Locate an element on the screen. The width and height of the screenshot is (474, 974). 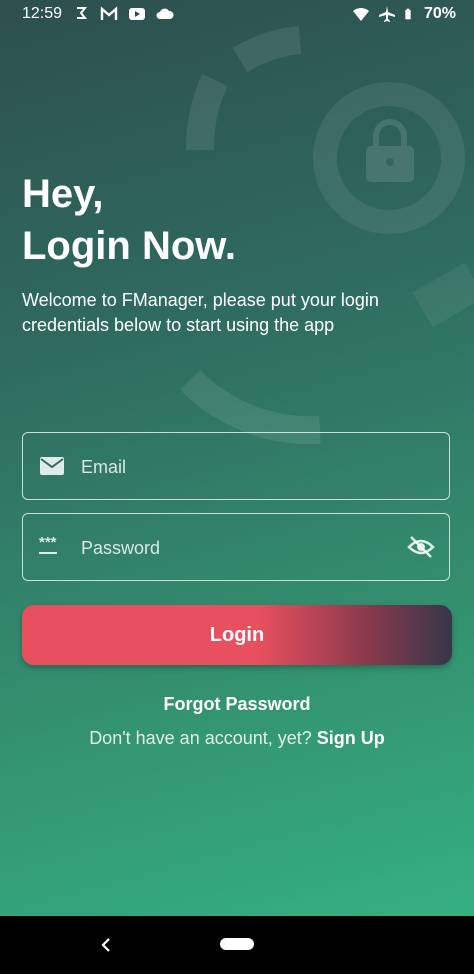
cloud-icon is located at coordinates (165, 13).